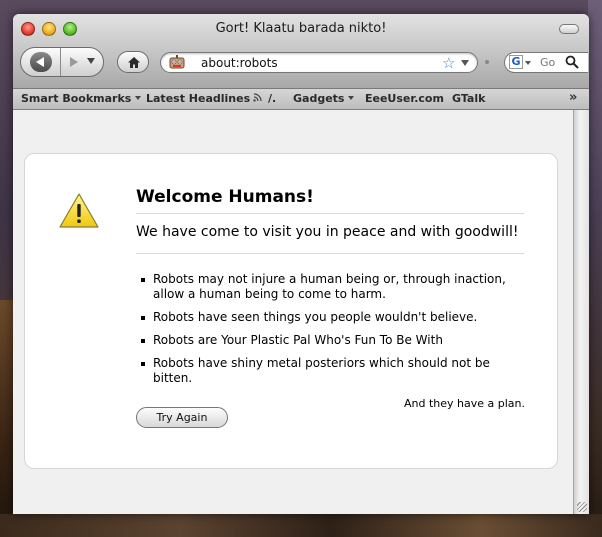 The width and height of the screenshot is (602, 537). Describe the element at coordinates (91, 61) in the screenshot. I see `history-dropdown-icon` at that location.